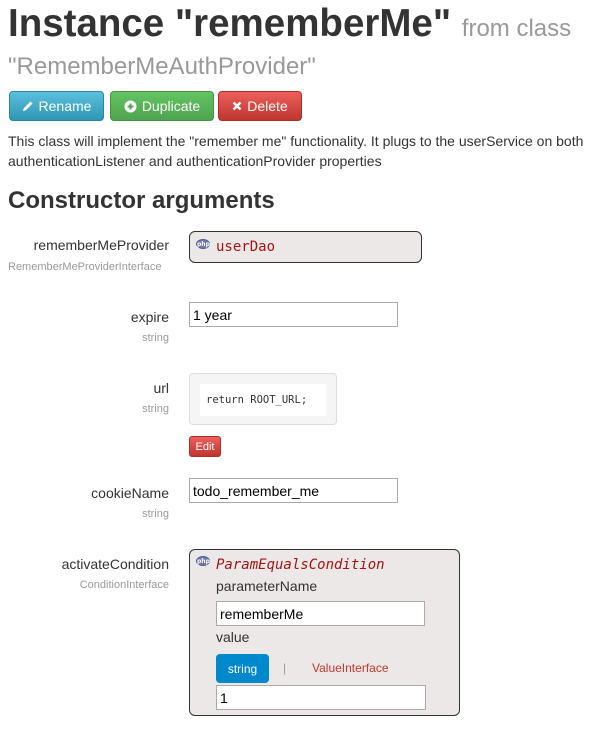 Image resolution: width=600 pixels, height=730 pixels. I want to click on delete-button: Delete, so click(260, 106).